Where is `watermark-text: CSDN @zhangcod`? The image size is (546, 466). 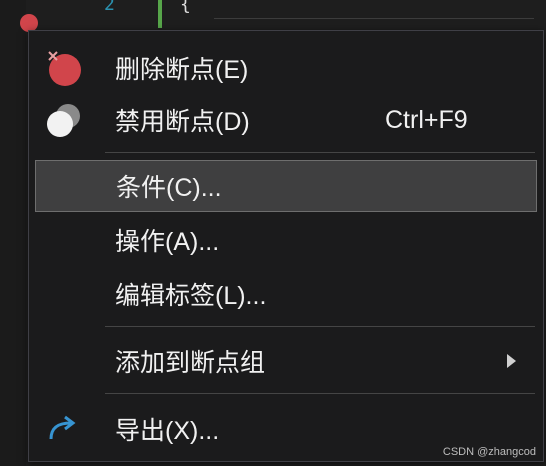 watermark-text: CSDN @zhangcod is located at coordinates (489, 452).